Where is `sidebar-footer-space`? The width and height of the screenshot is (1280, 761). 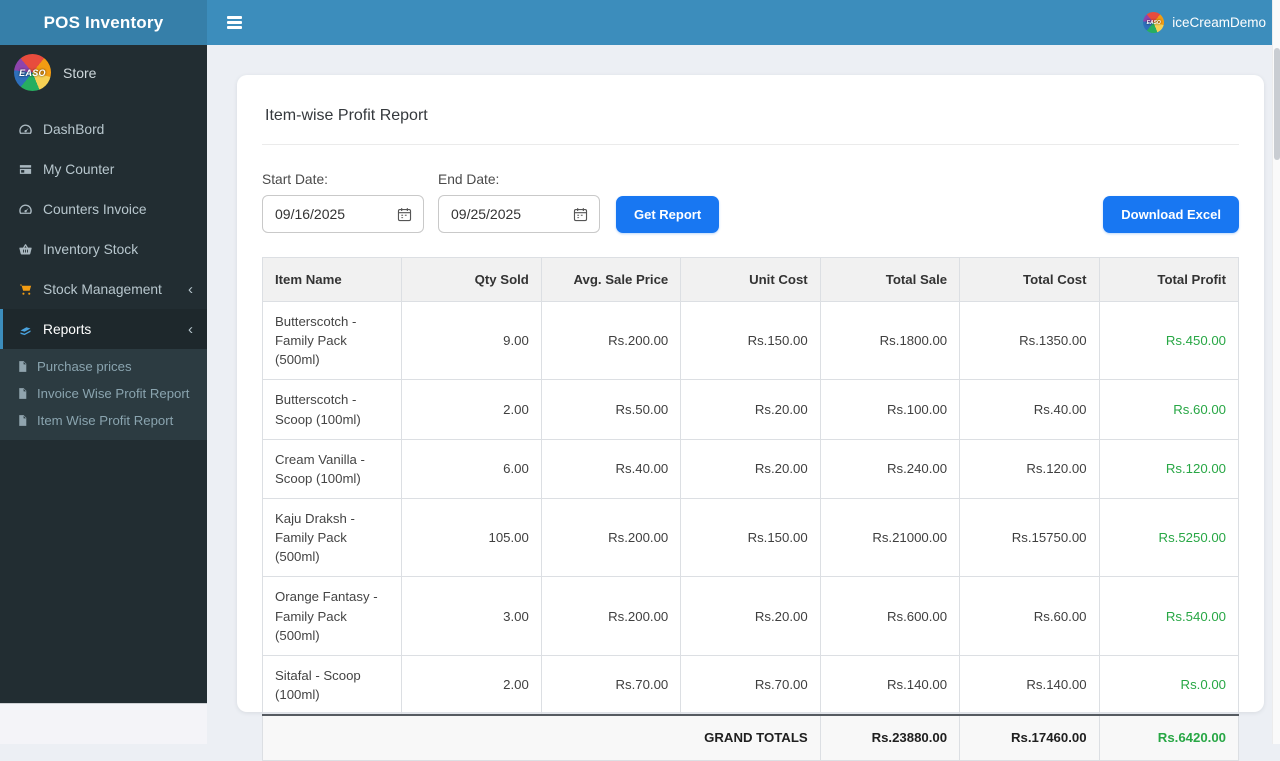 sidebar-footer-space is located at coordinates (103, 723).